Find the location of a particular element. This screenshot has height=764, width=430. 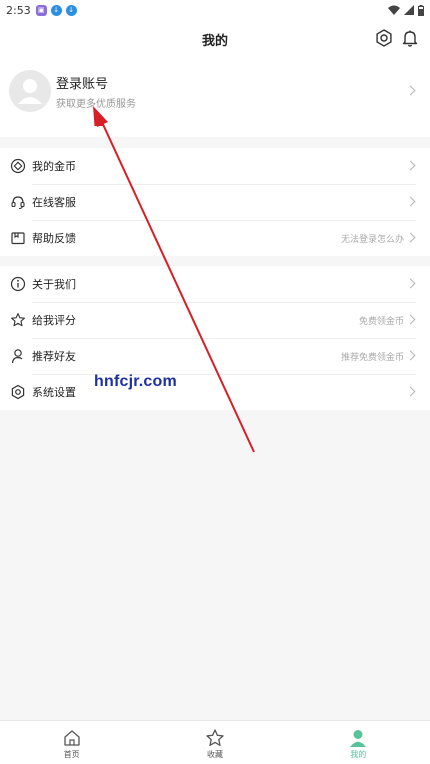

user-icon is located at coordinates (17, 356).